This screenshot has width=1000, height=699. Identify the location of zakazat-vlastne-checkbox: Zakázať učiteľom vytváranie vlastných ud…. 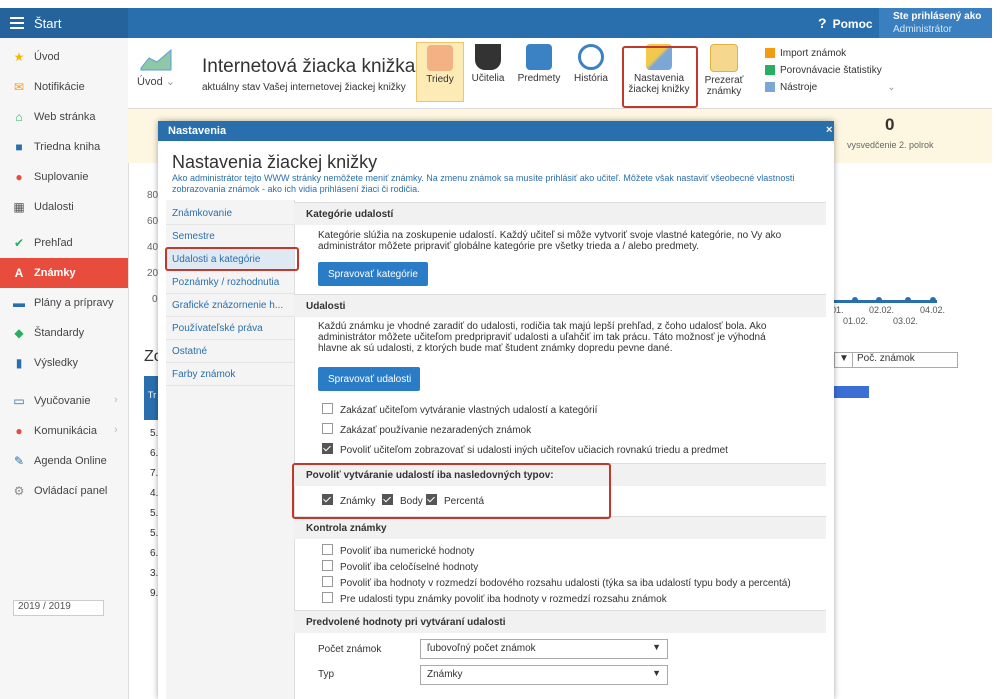
(459, 409).